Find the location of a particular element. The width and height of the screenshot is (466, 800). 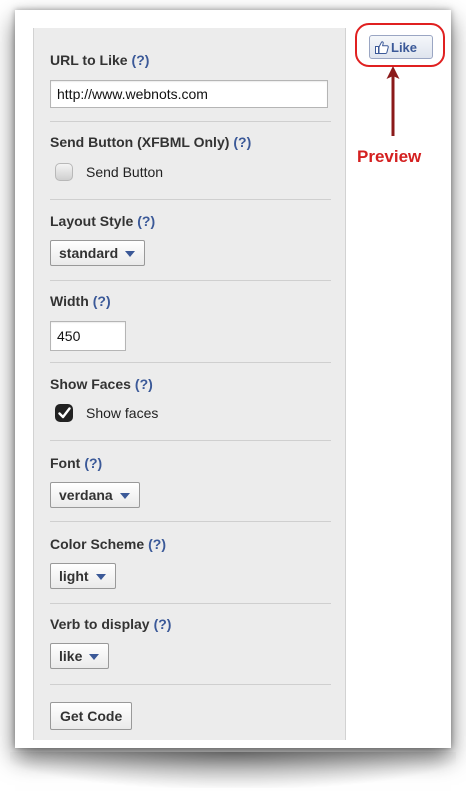

layout-label-text: Layout Style is located at coordinates (92, 221).